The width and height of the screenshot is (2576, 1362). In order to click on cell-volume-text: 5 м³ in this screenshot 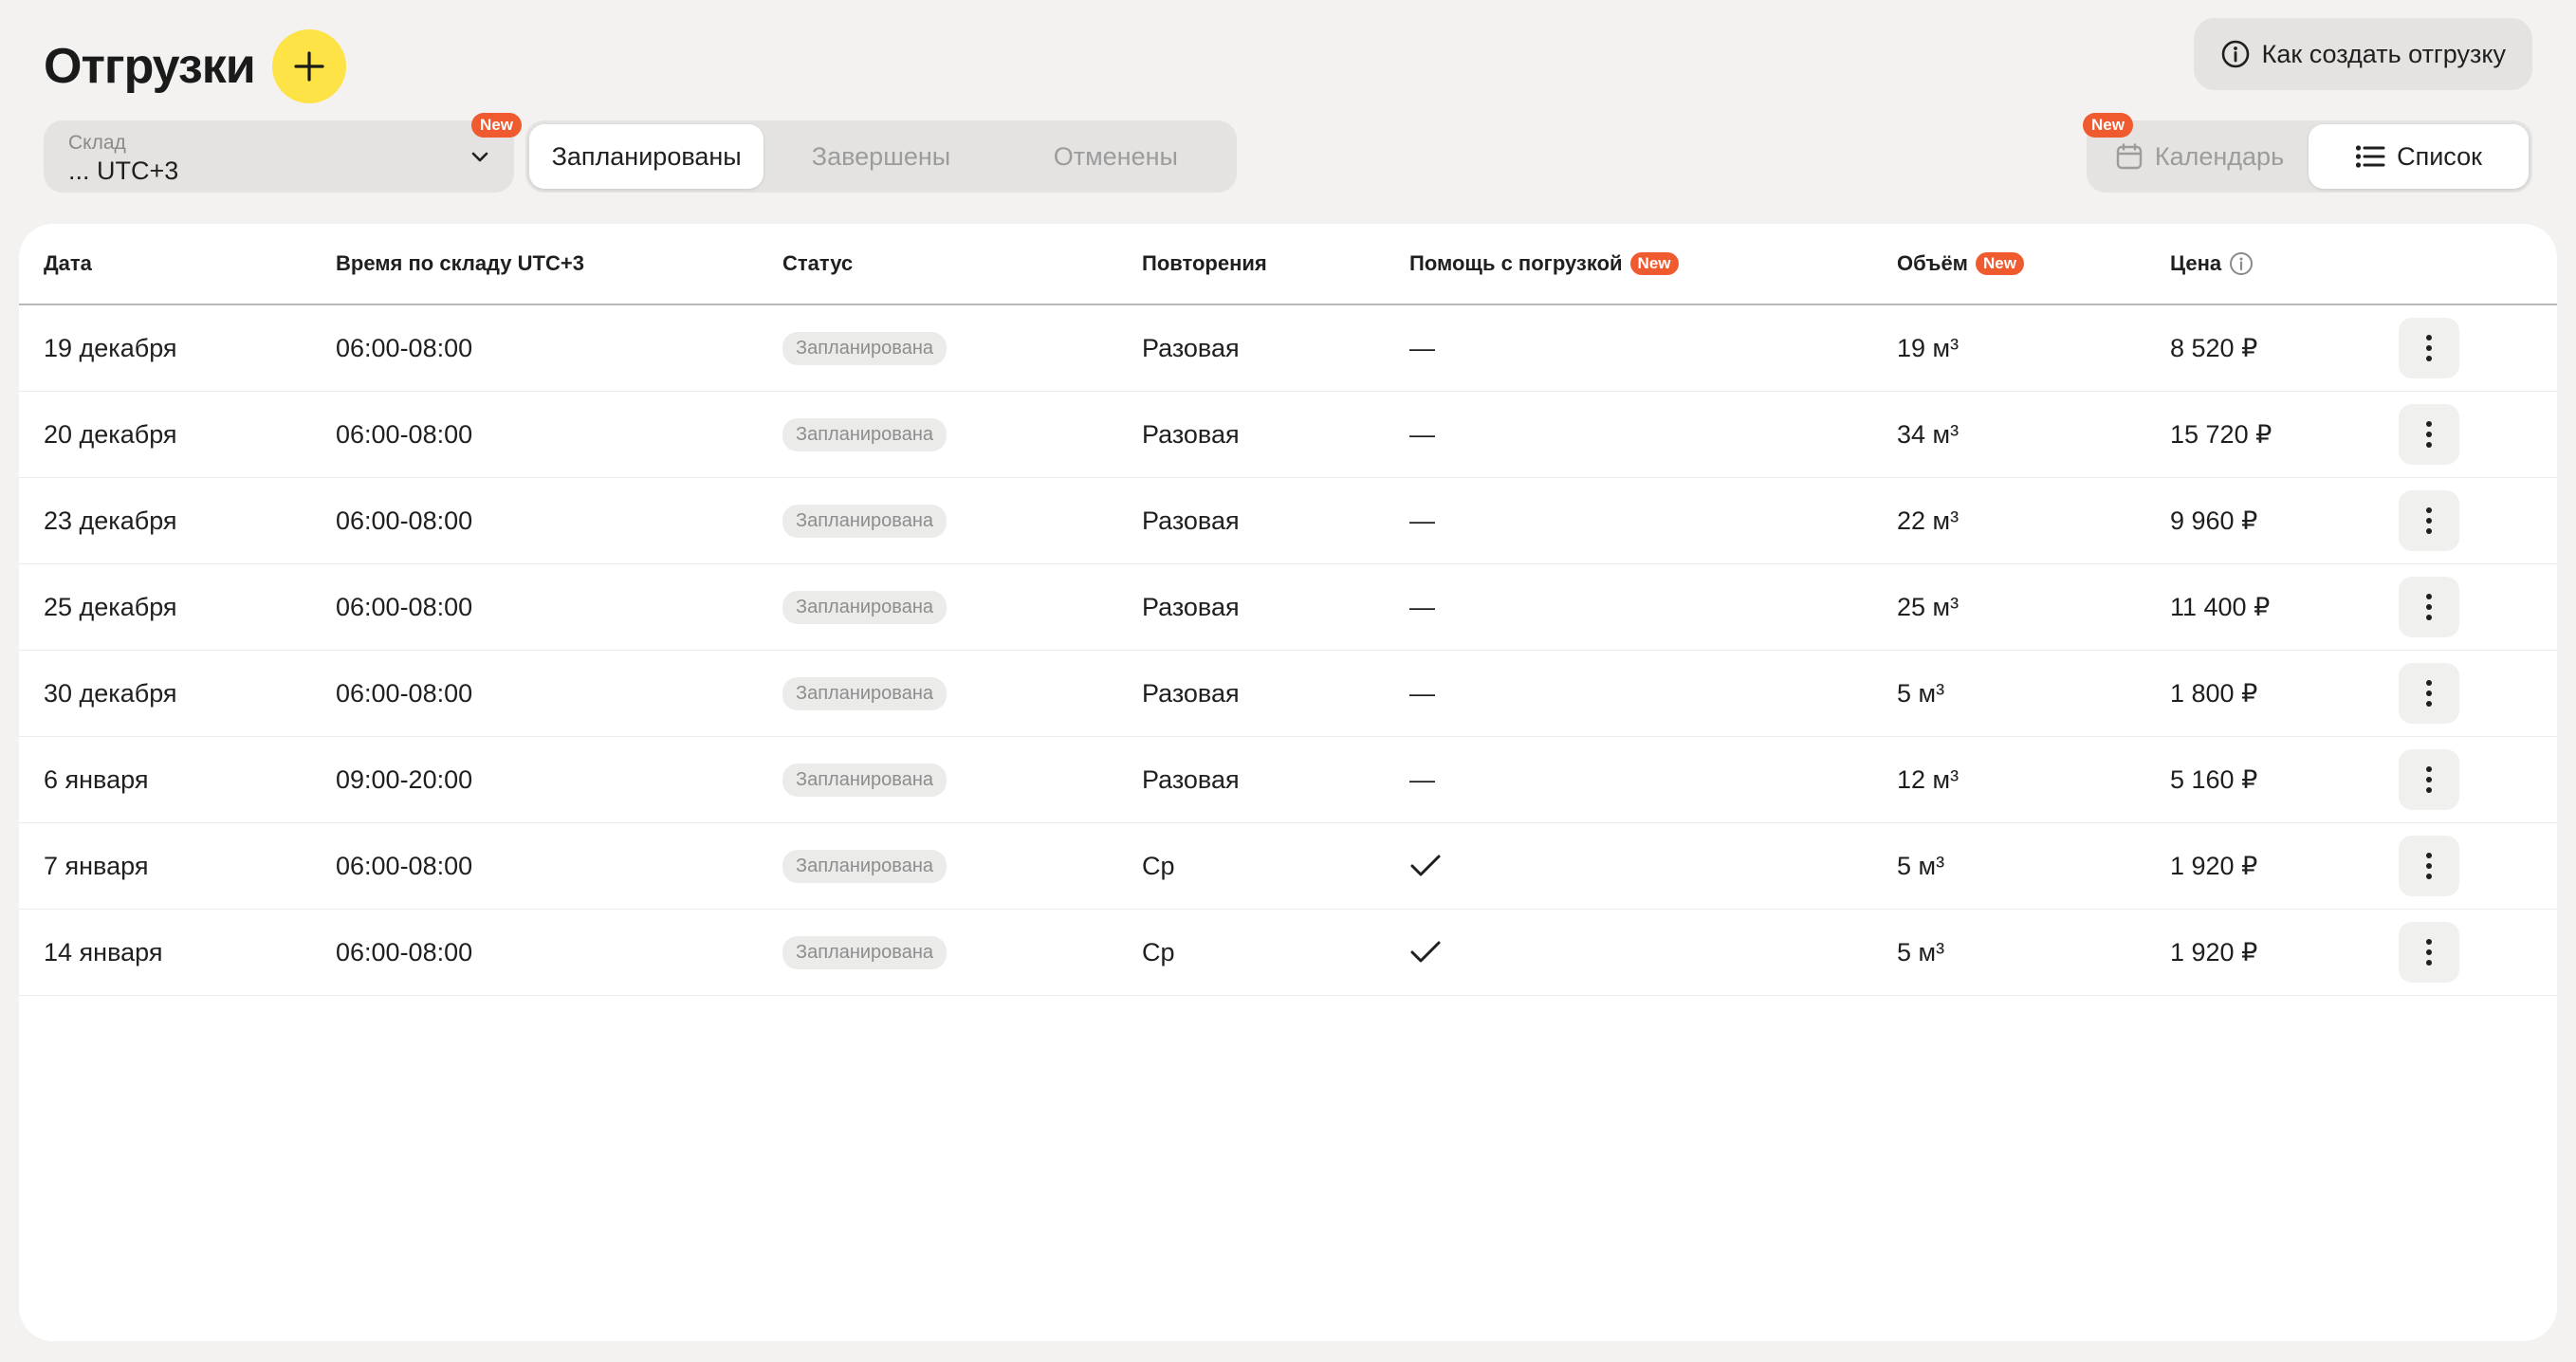, I will do `click(1921, 865)`.